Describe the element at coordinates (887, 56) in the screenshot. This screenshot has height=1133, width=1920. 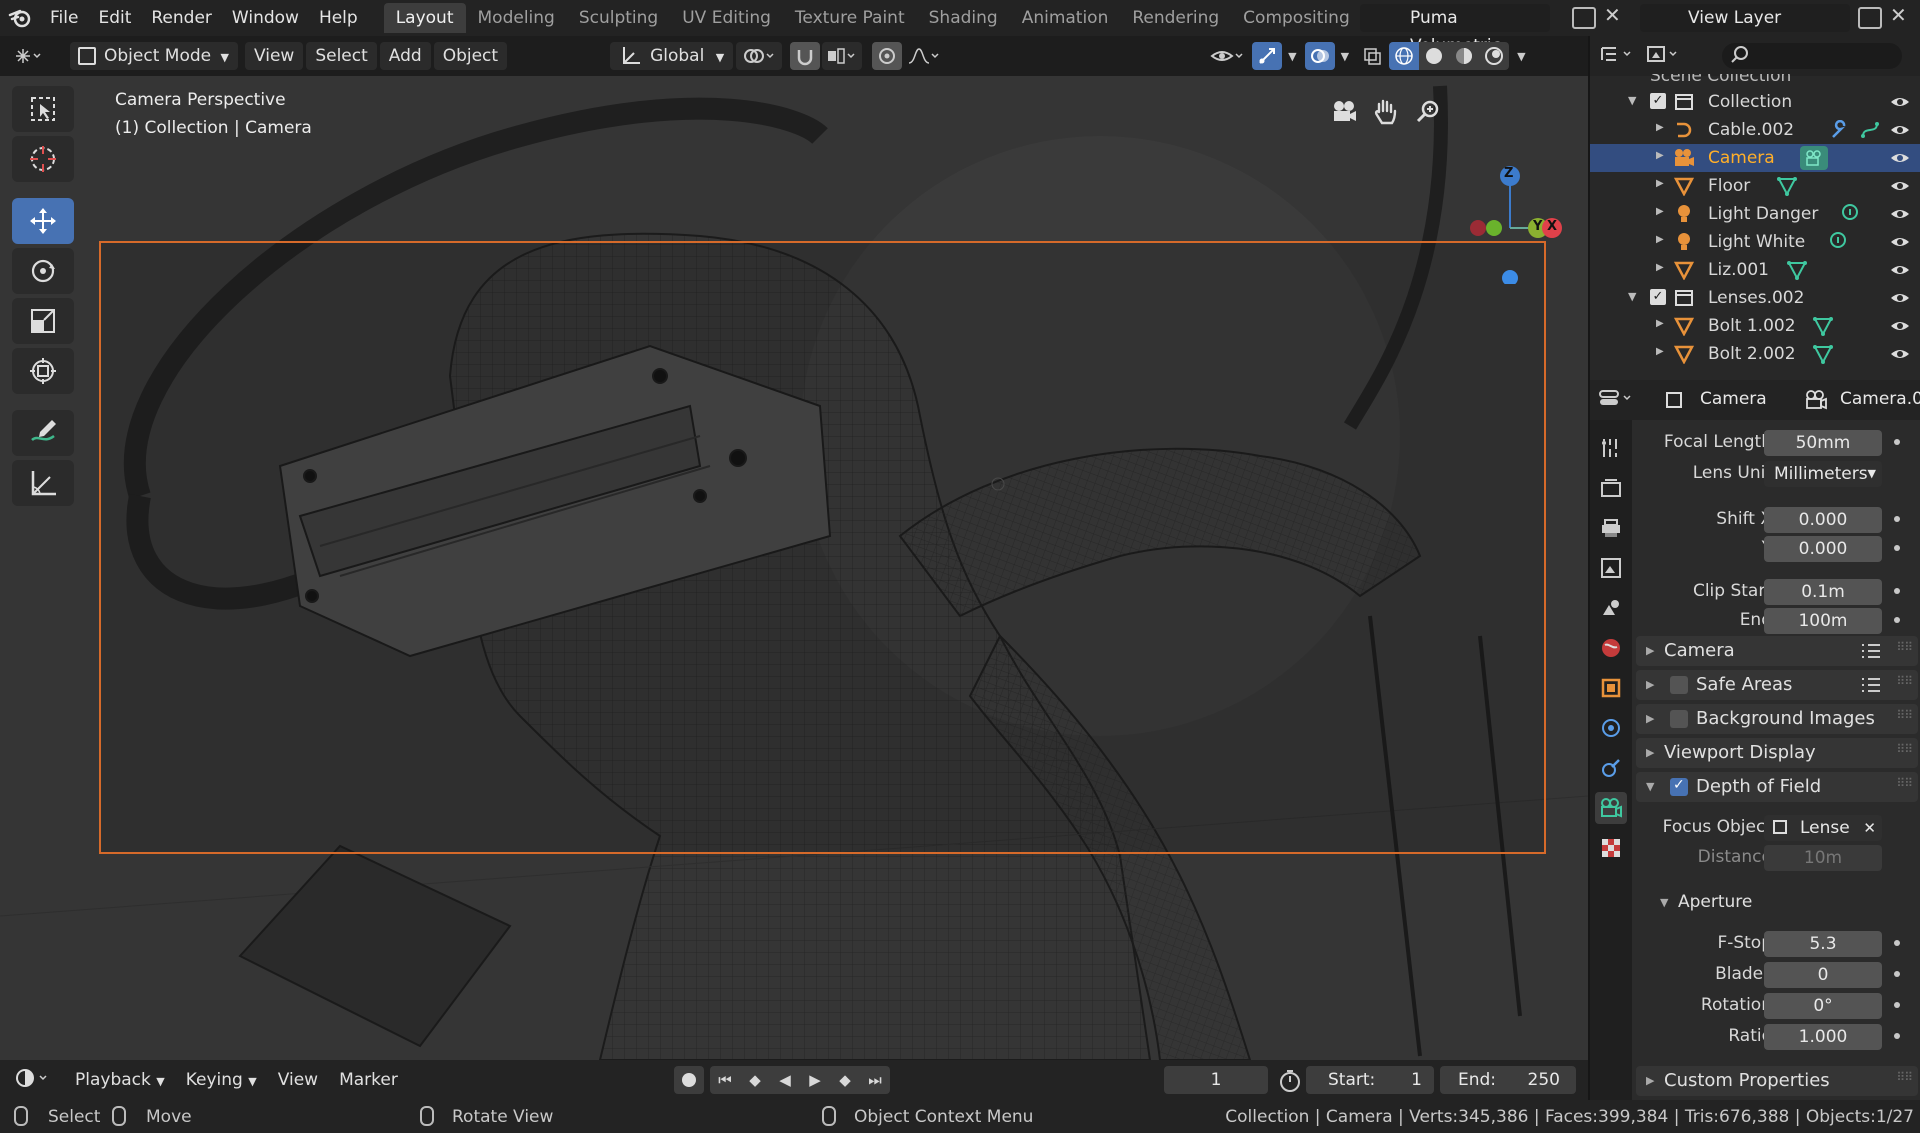
I see `proportional-editing-icon` at that location.